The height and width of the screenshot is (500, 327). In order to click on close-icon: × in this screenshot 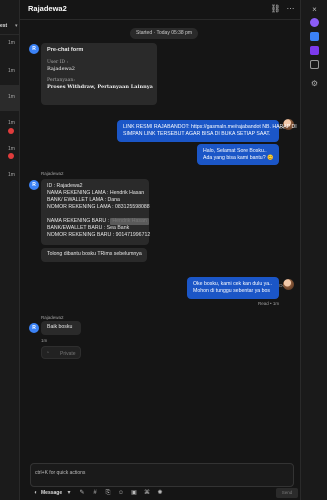, I will do `click(314, 9)`.